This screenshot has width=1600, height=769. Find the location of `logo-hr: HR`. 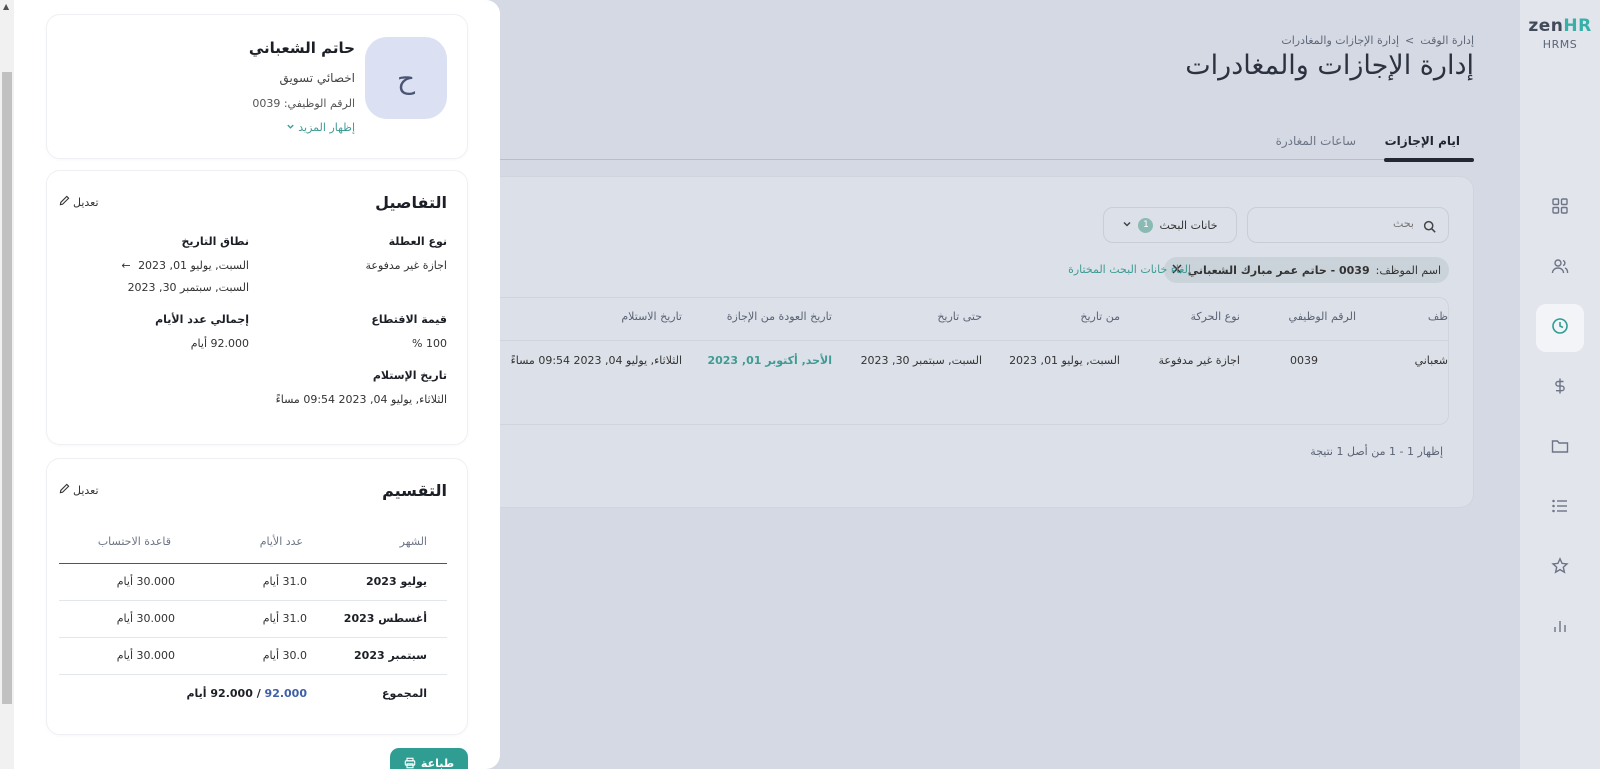

logo-hr: HR is located at coordinates (1577, 26).